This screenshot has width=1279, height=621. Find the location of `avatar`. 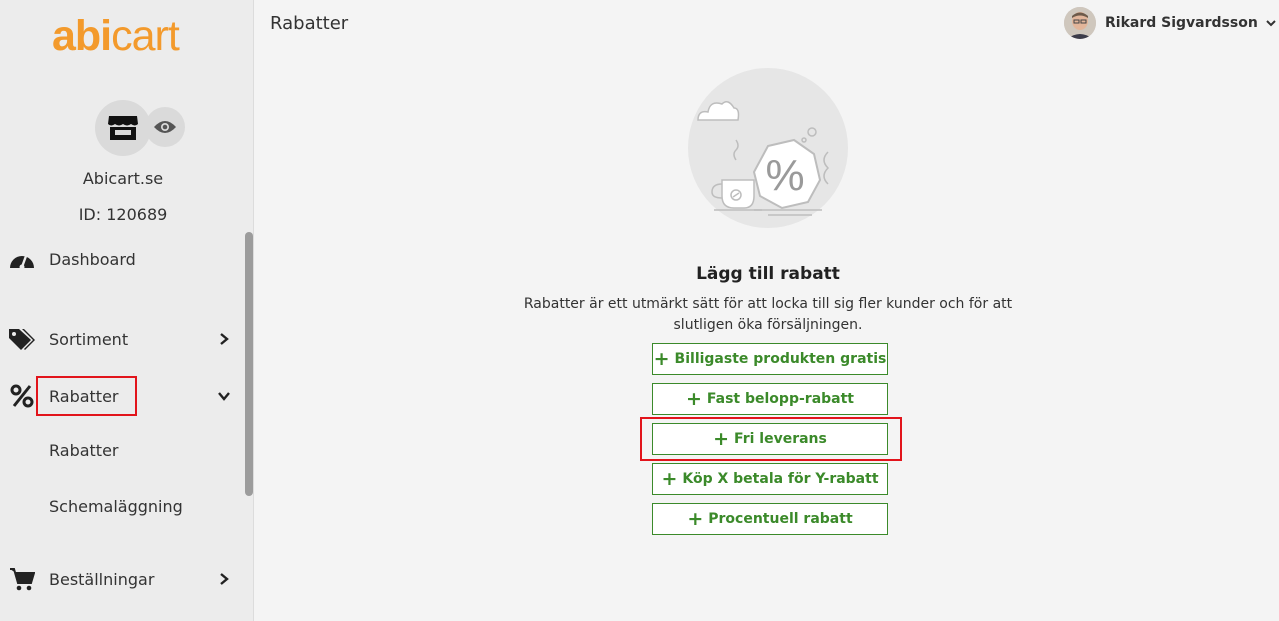

avatar is located at coordinates (1080, 23).